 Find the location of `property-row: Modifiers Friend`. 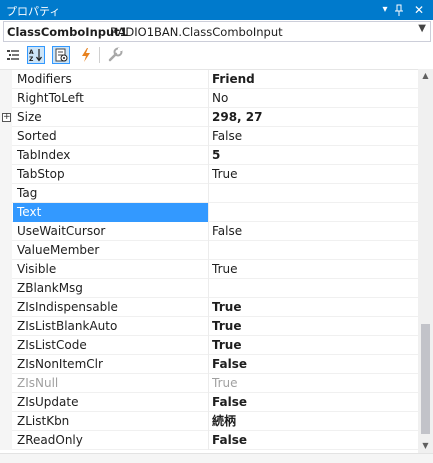

property-row: Modifiers Friend is located at coordinates (209, 79).